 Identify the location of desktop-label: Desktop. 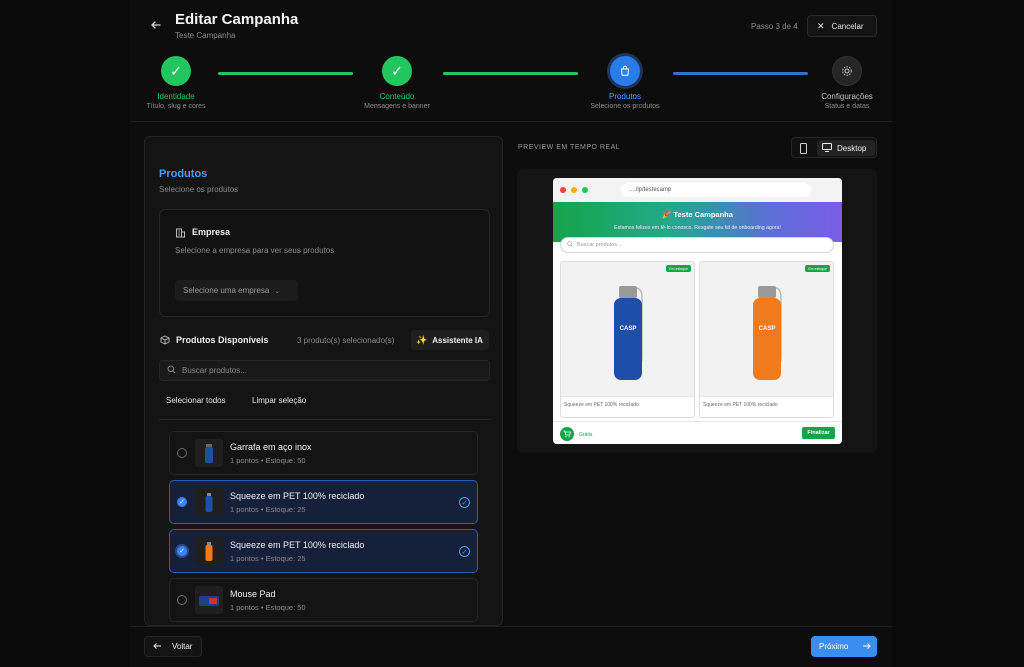
(852, 148).